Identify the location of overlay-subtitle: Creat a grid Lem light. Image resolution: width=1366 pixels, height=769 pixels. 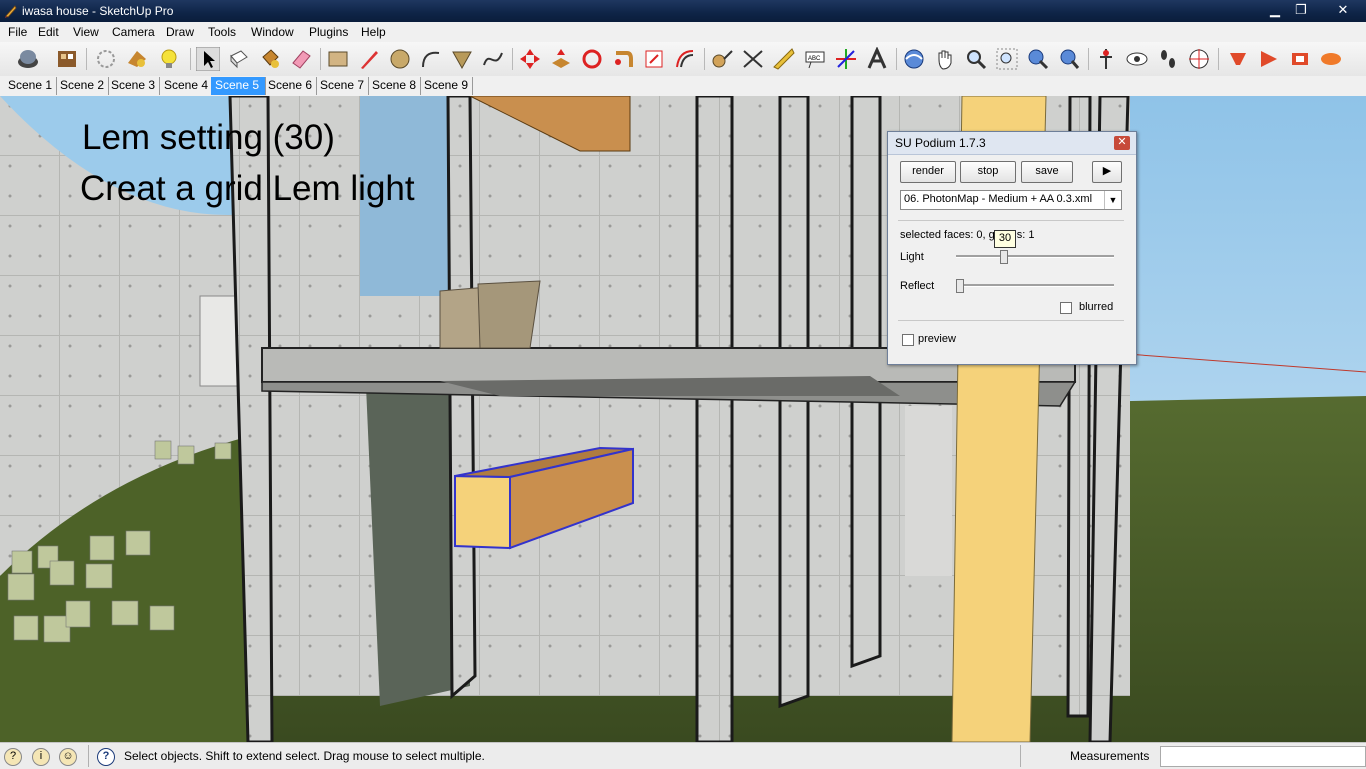
(247, 188).